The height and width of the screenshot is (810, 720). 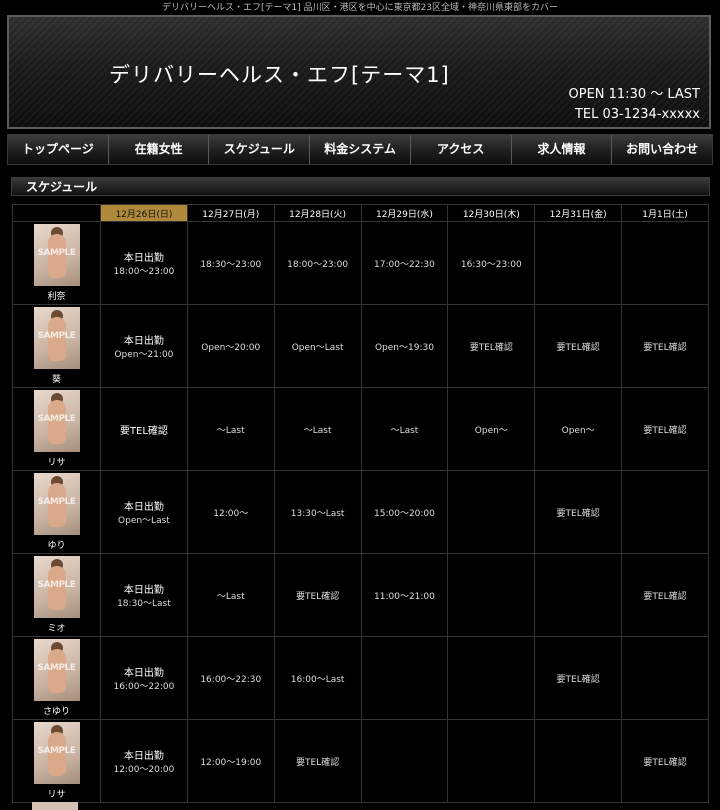 What do you see at coordinates (662, 149) in the screenshot?
I see `nav-item-contact: お問い合わせ` at bounding box center [662, 149].